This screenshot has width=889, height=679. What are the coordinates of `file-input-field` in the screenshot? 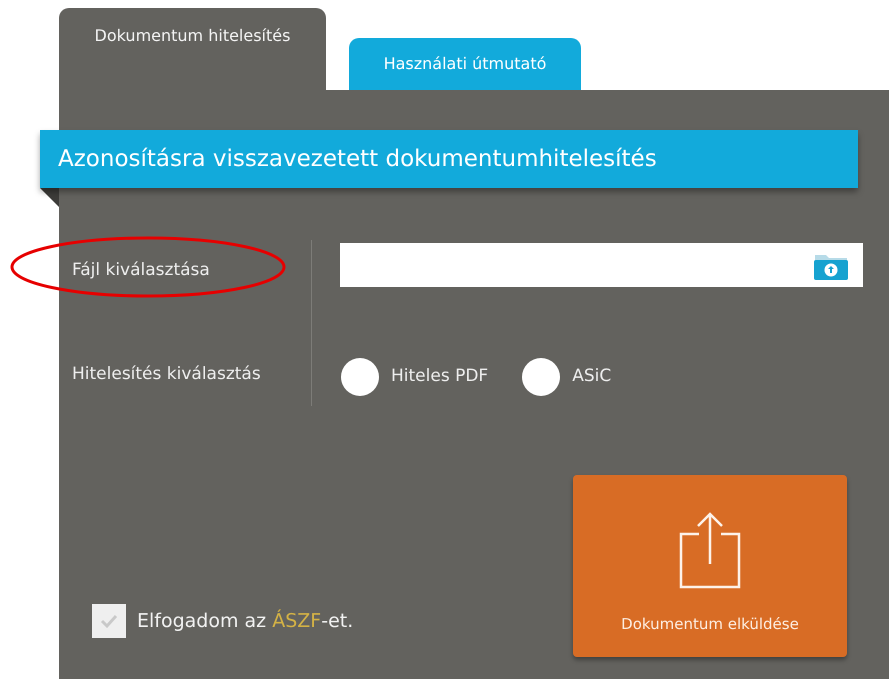 It's located at (601, 265).